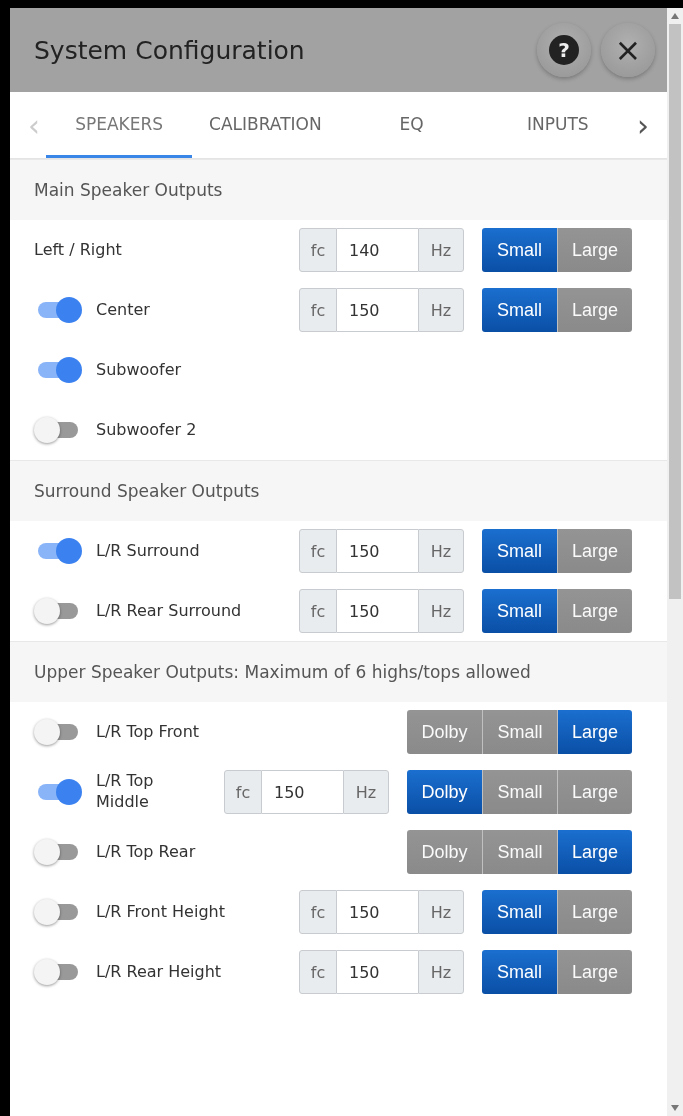 This screenshot has height=1116, width=683. Describe the element at coordinates (148, 732) in the screenshot. I see `speaker-label: L/R Top Front` at that location.